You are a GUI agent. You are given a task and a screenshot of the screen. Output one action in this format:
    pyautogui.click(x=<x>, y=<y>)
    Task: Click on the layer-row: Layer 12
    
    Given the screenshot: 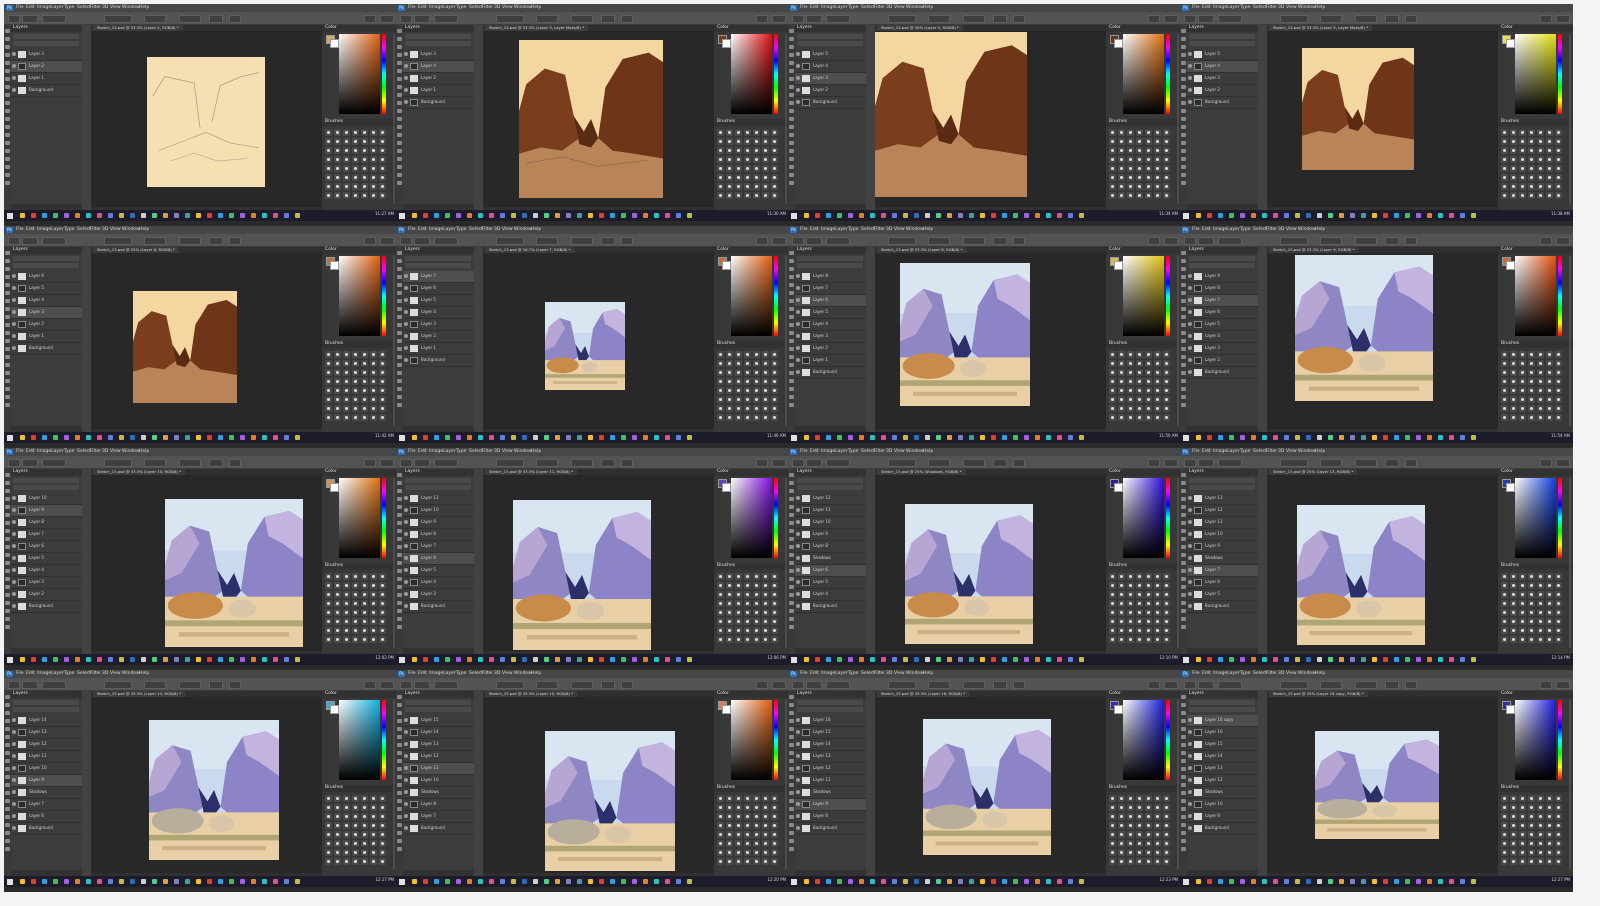 What is the action you would take?
    pyautogui.click(x=1222, y=781)
    